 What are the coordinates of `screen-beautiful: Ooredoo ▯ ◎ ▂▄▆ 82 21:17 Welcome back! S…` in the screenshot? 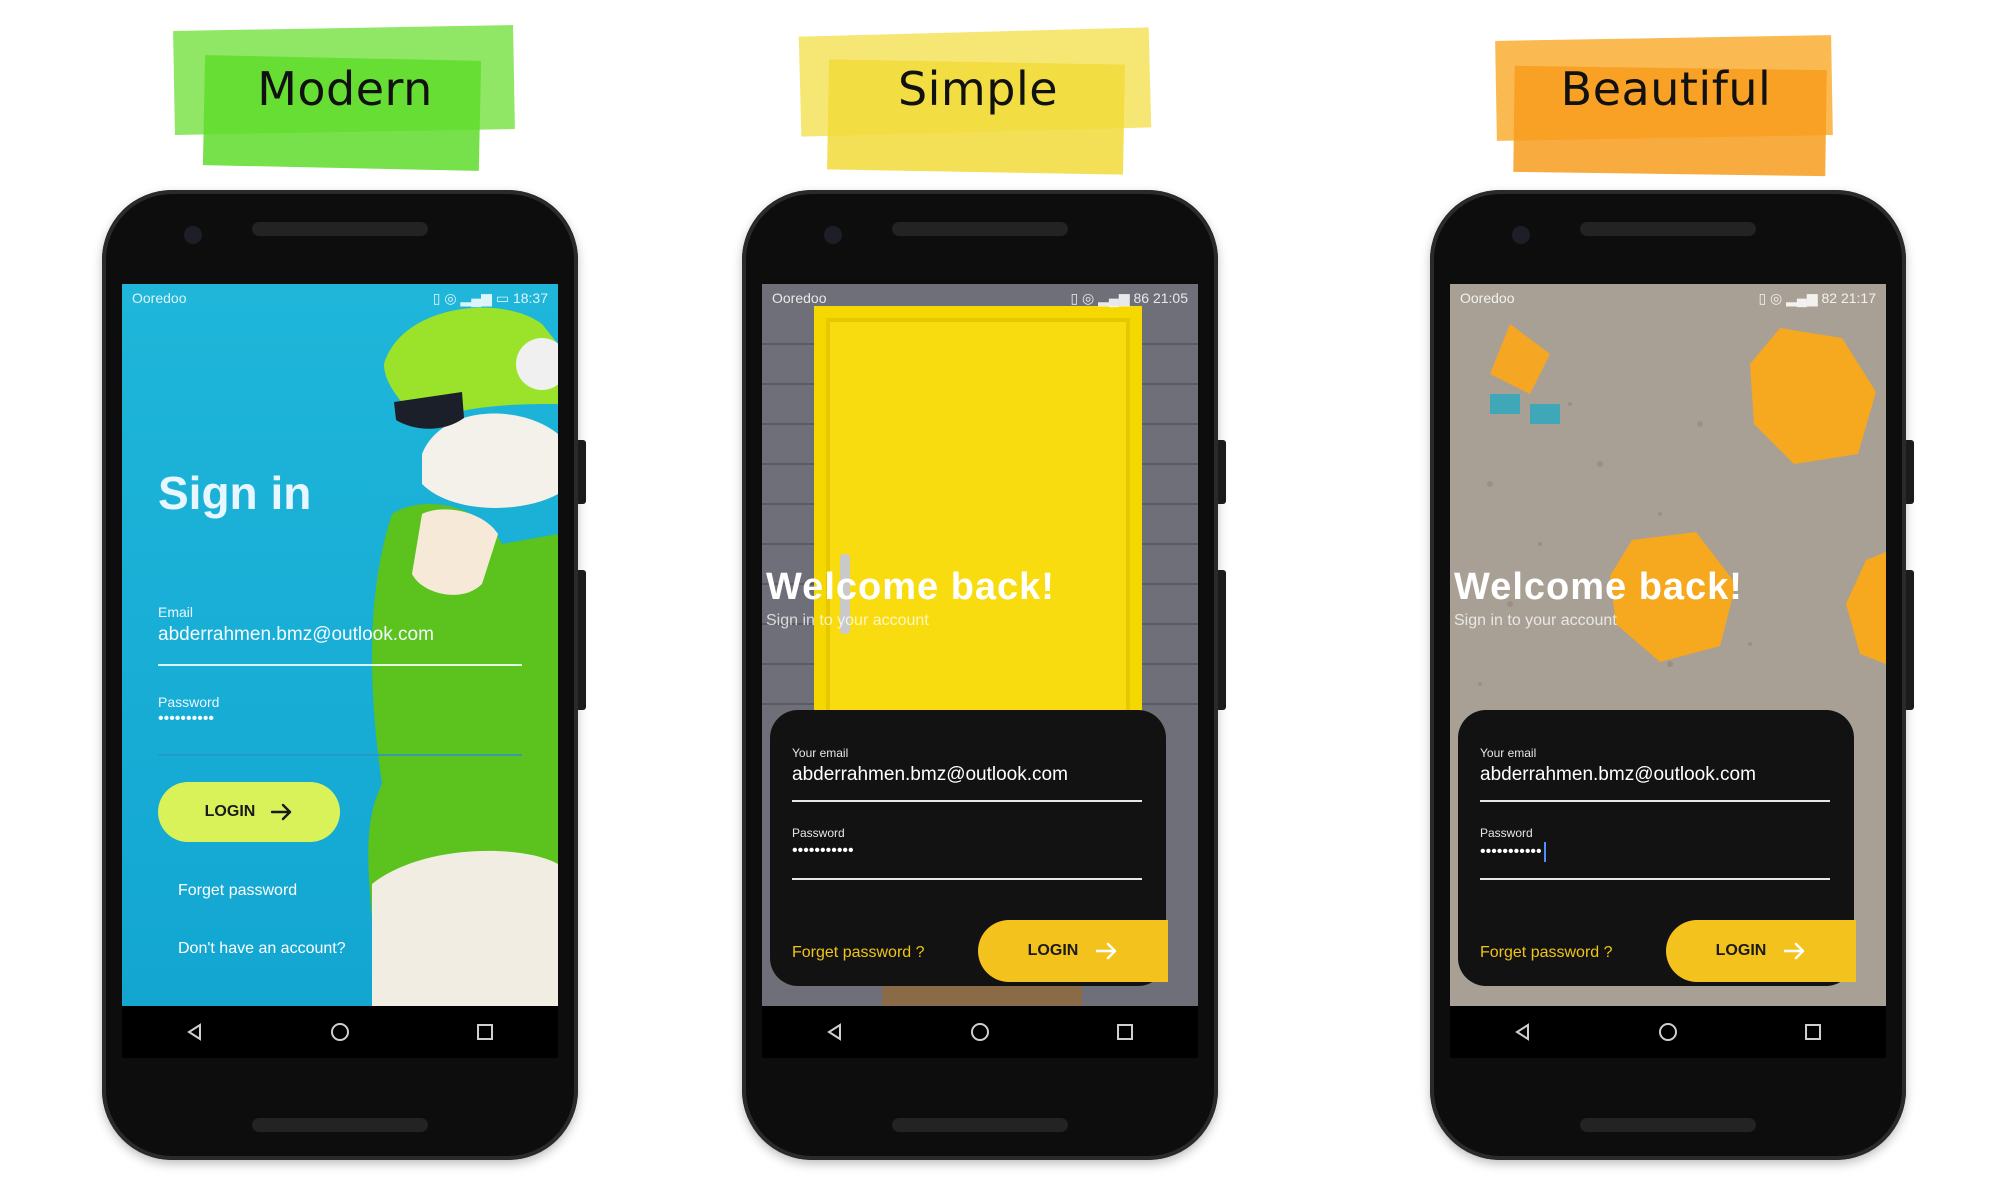 It's located at (1668, 645).